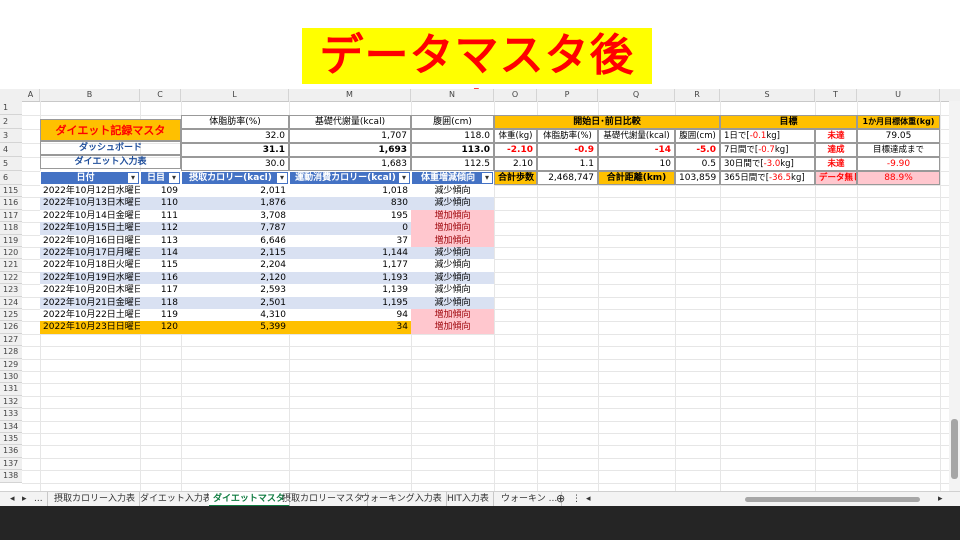 The height and width of the screenshot is (540, 960). Describe the element at coordinates (452, 136) in the screenshot. I see `stats-value: 118.0` at that location.